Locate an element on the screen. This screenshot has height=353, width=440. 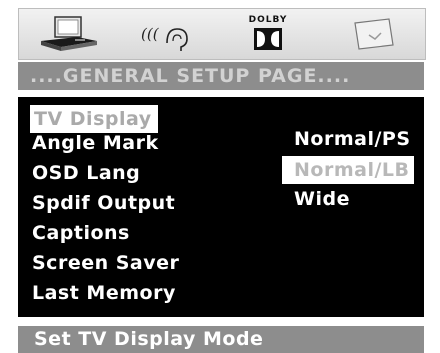
menu-item-screen-saver: Screen Saver is located at coordinates (105, 263).